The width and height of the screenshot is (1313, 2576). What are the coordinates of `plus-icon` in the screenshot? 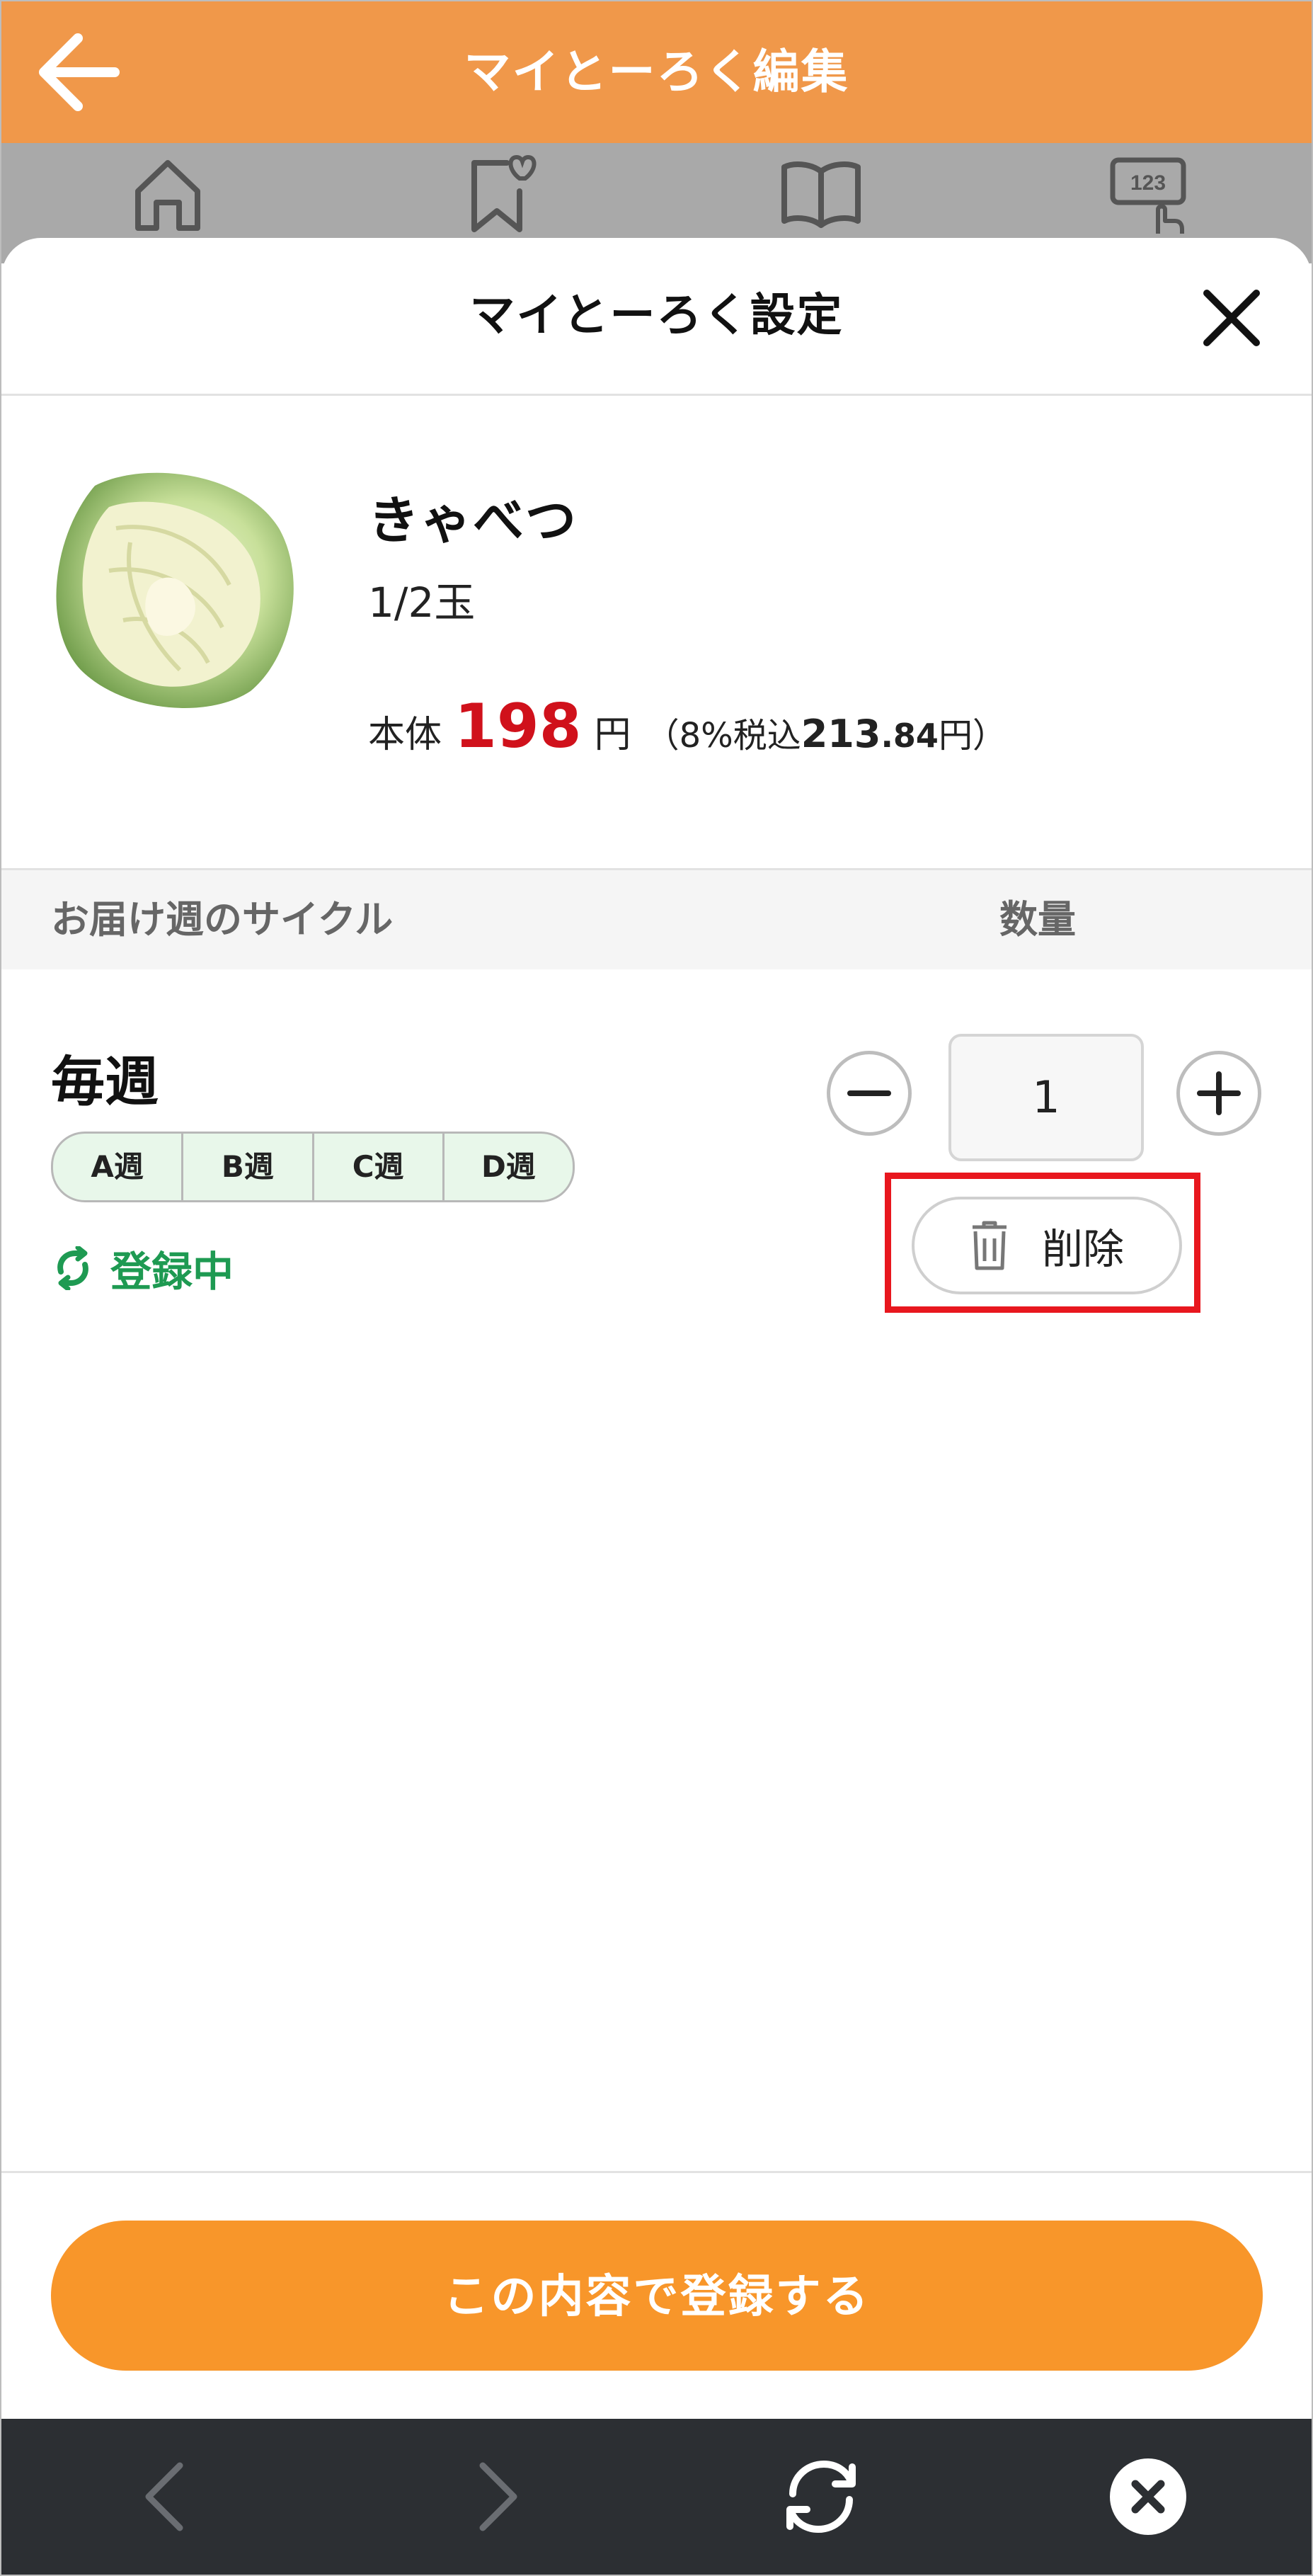 It's located at (1219, 1093).